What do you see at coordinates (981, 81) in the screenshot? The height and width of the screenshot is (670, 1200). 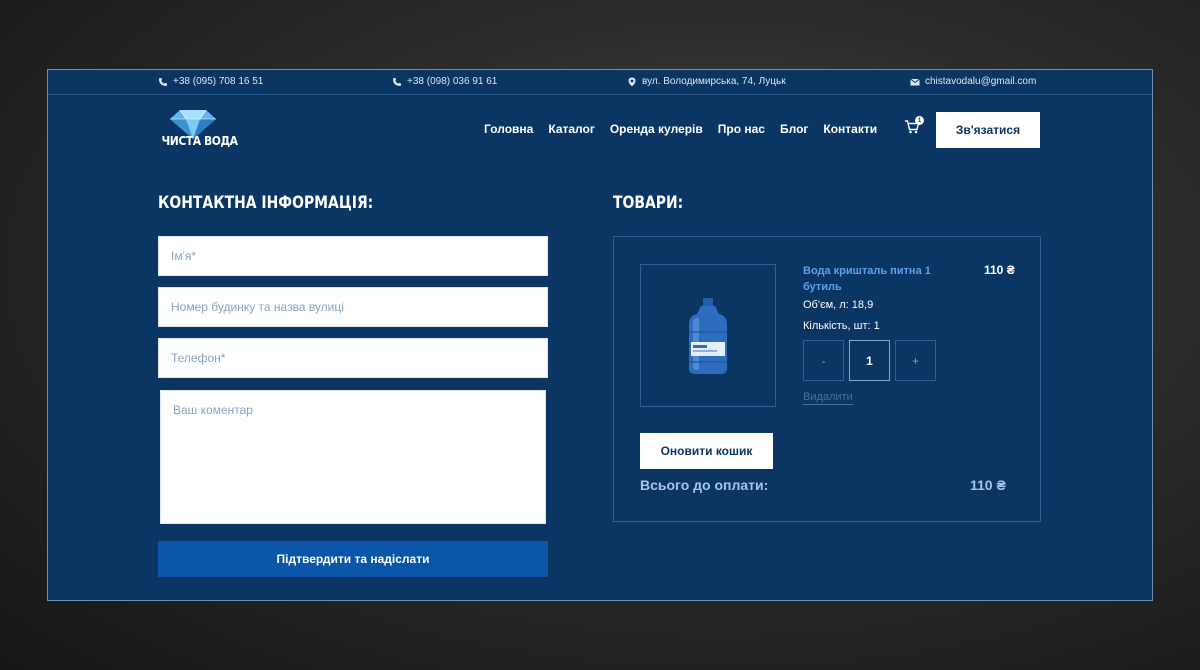 I see `email-text: chistavodalu@gmail.com` at bounding box center [981, 81].